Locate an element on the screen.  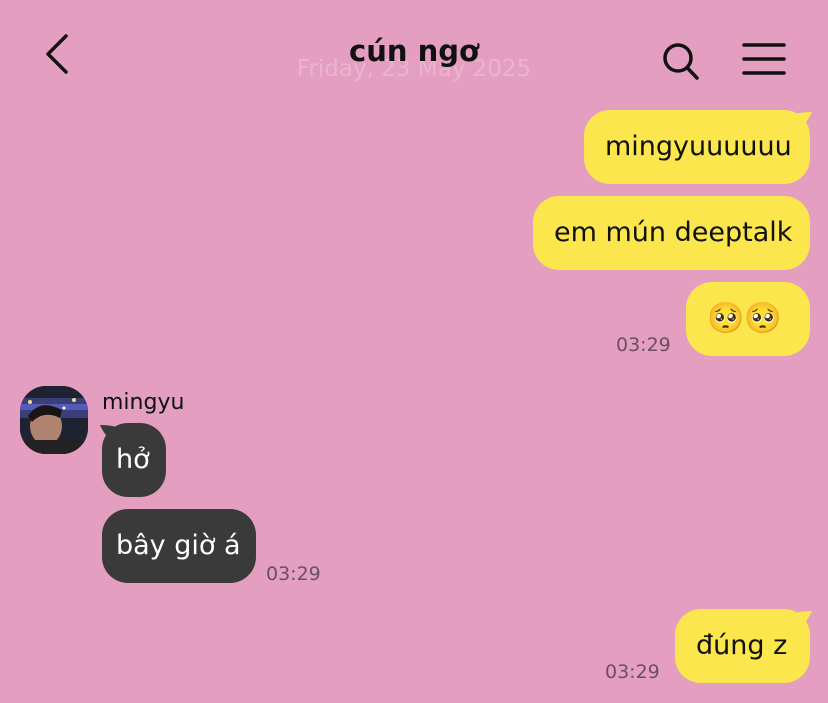
avatar-image is located at coordinates (54, 420).